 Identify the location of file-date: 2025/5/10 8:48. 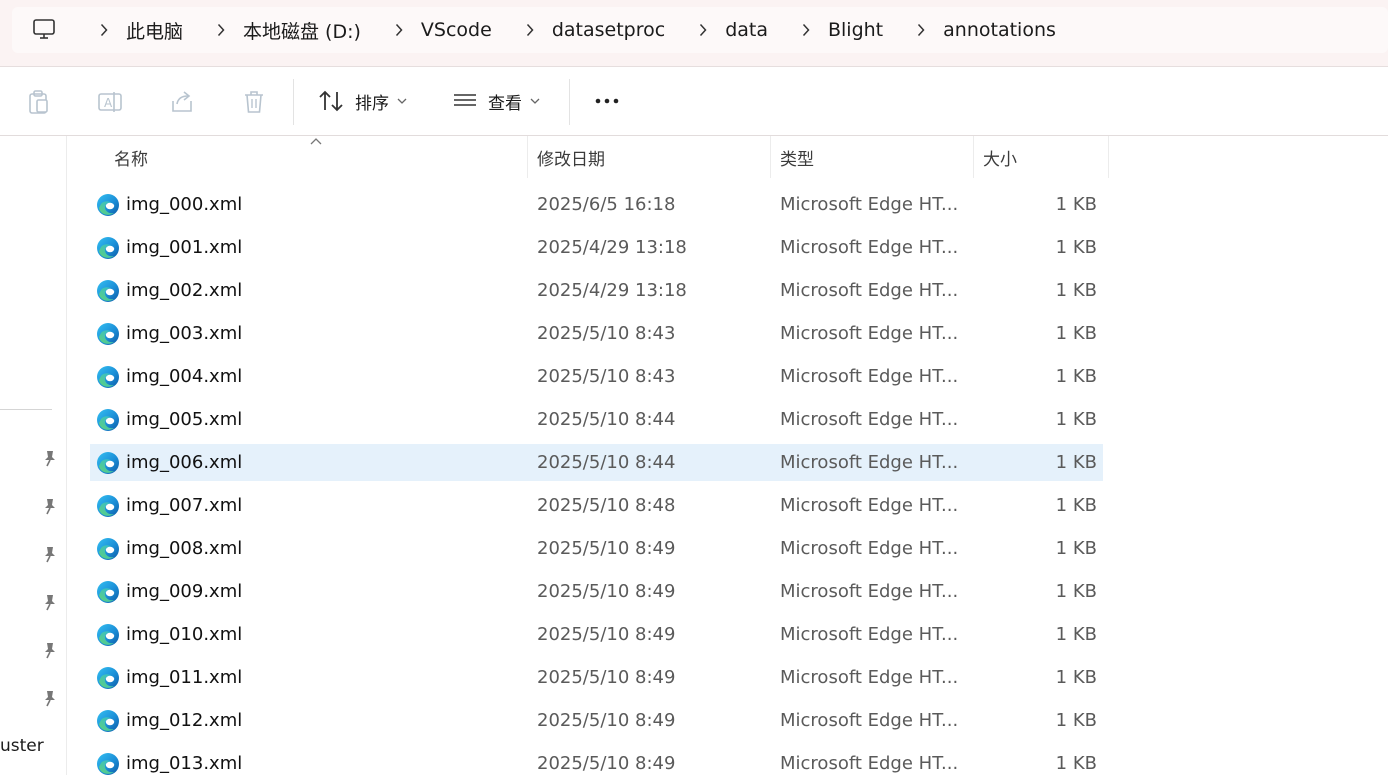
(606, 505).